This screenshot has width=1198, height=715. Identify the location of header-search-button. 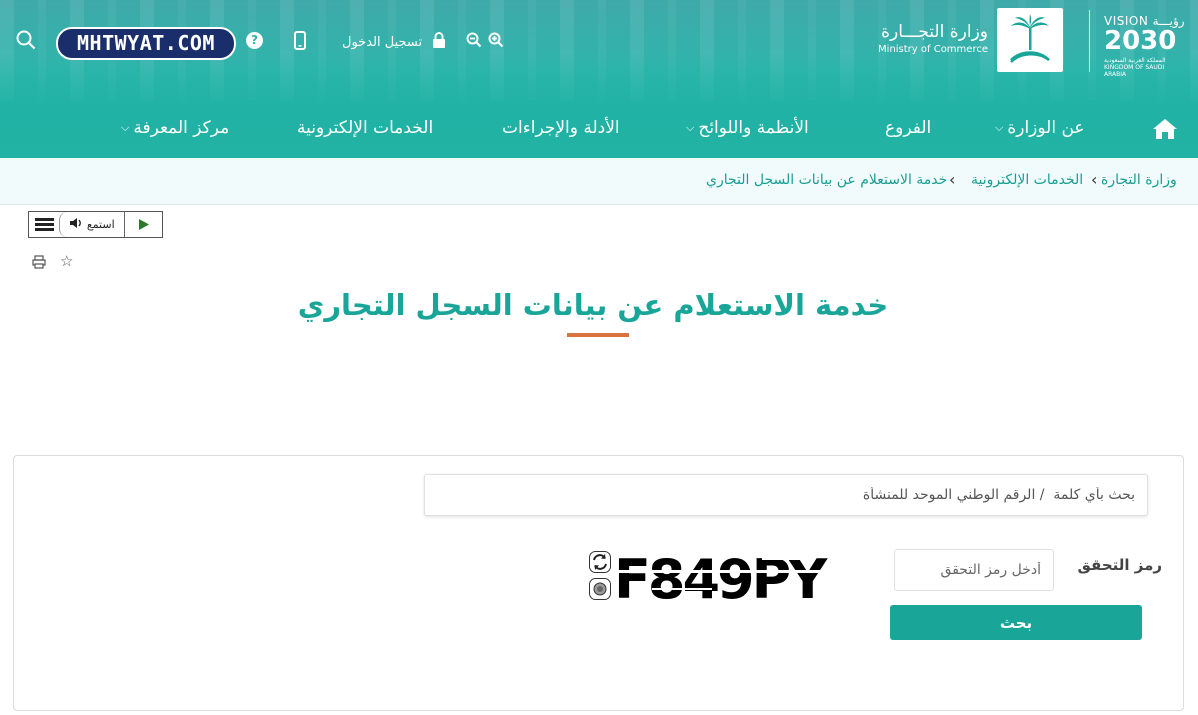
(26, 42).